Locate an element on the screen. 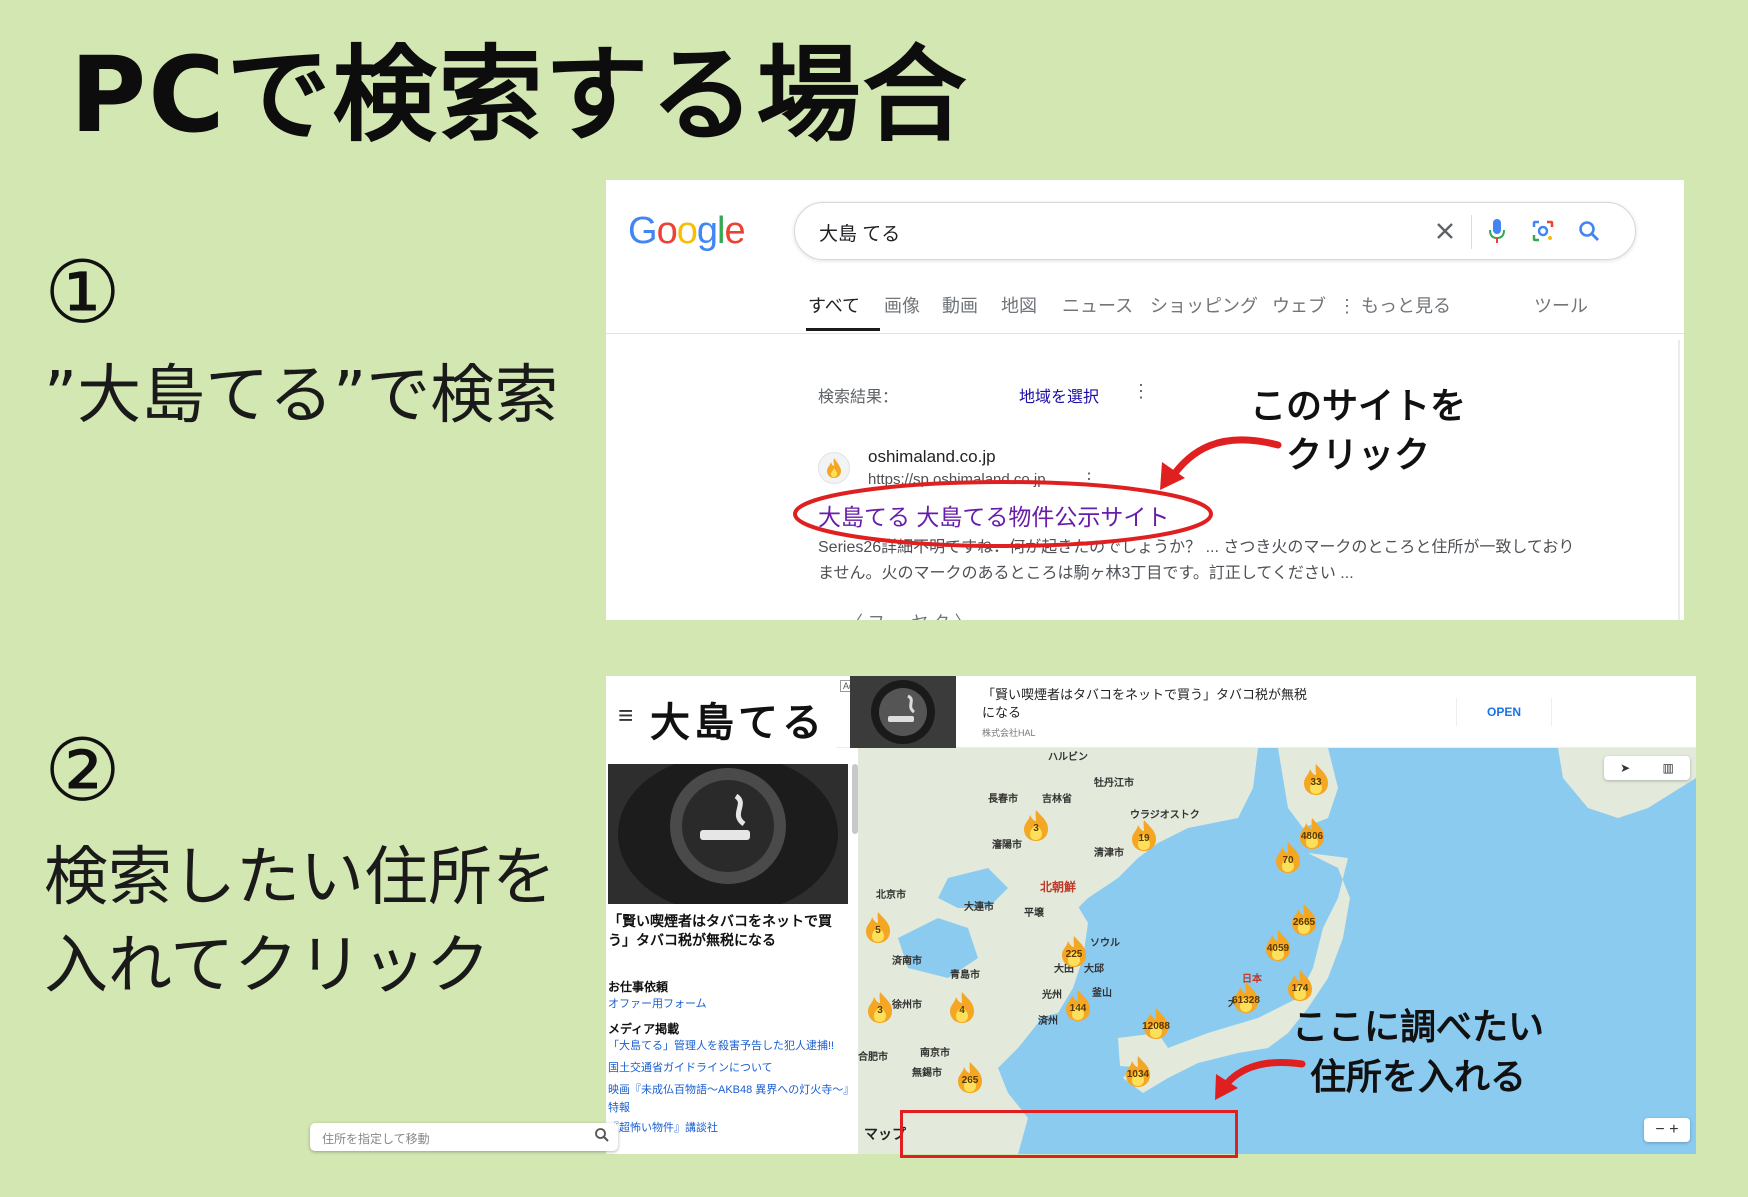  site-header: ≡ 大島てる is located at coordinates (721, 720).